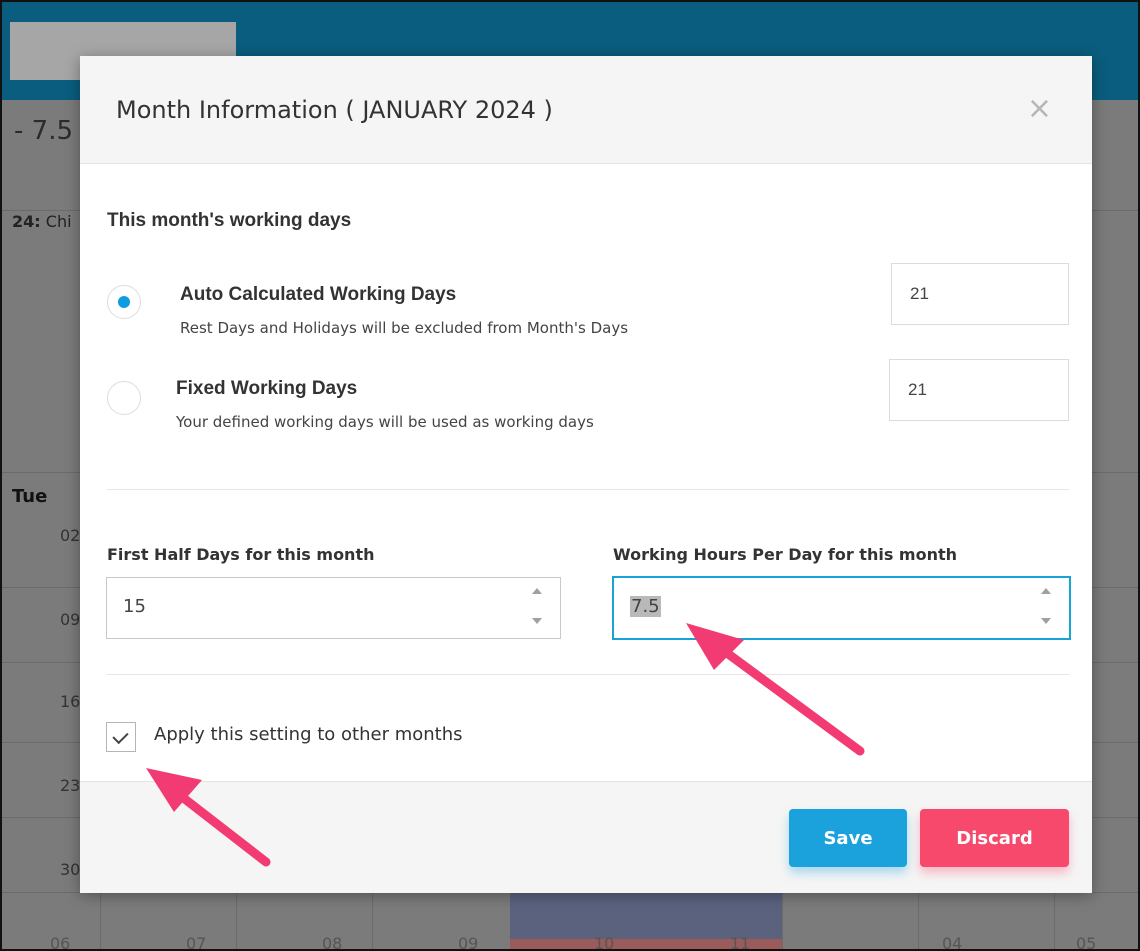 This screenshot has width=1140, height=951. What do you see at coordinates (334, 110) in the screenshot?
I see `modal-title: Month Information ( JANUARY 2024 )` at bounding box center [334, 110].